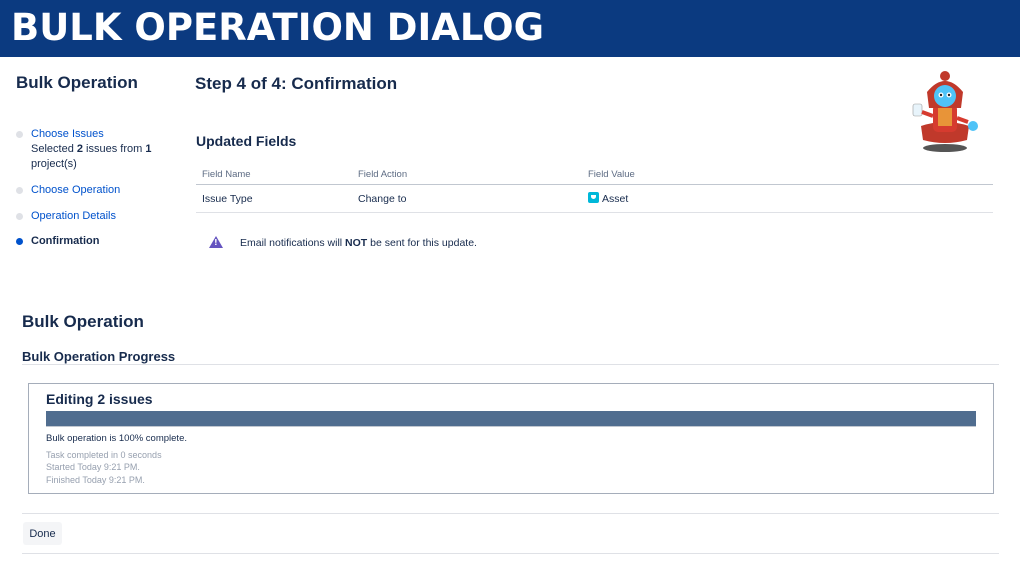 This screenshot has width=1020, height=574. Describe the element at coordinates (65, 241) in the screenshot. I see `step-label: Confirmation` at that location.